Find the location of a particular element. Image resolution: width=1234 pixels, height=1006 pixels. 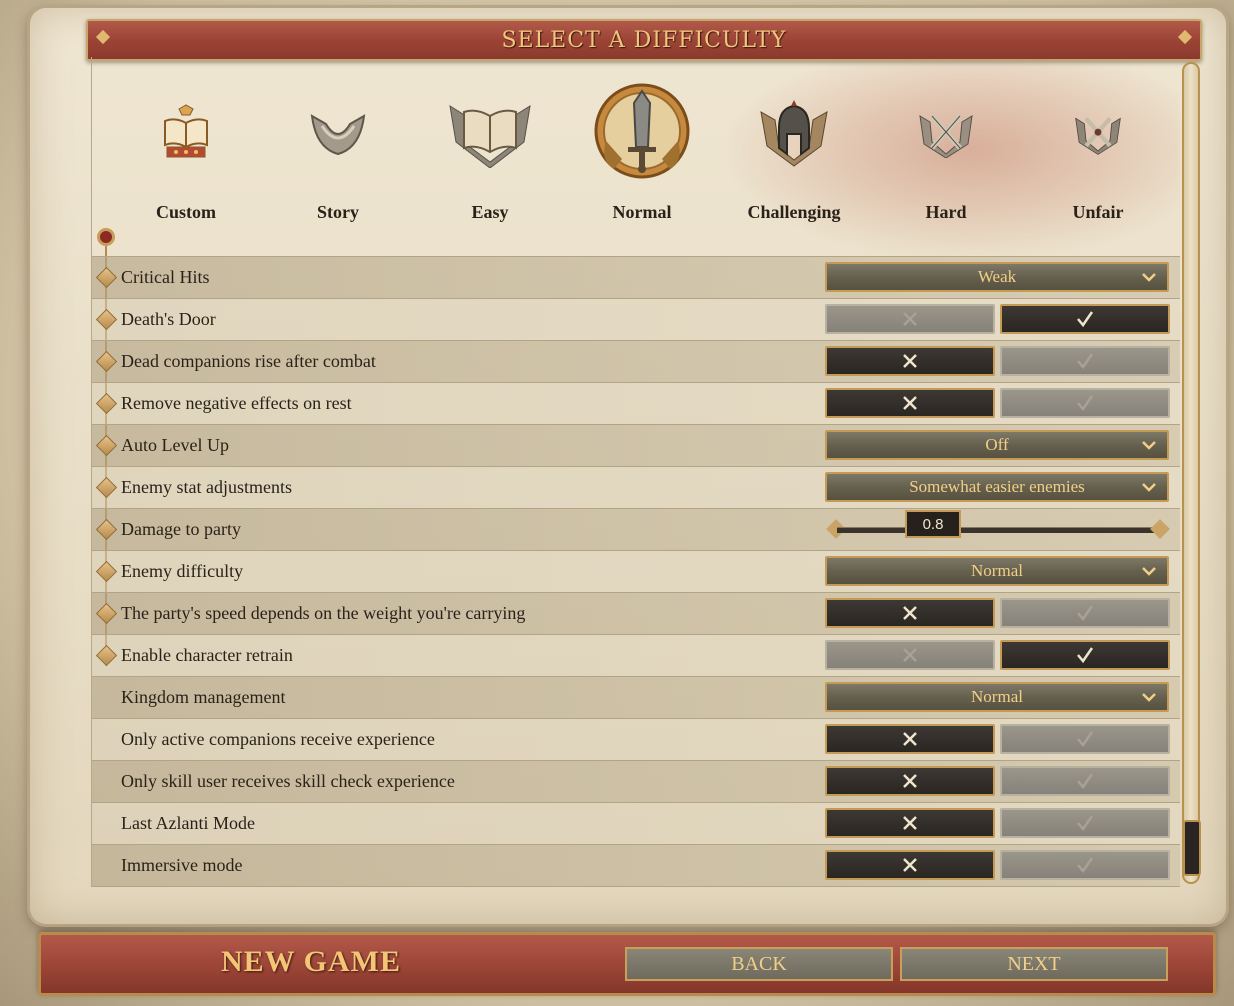

hard-crossed-swords-icon is located at coordinates (946, 136).